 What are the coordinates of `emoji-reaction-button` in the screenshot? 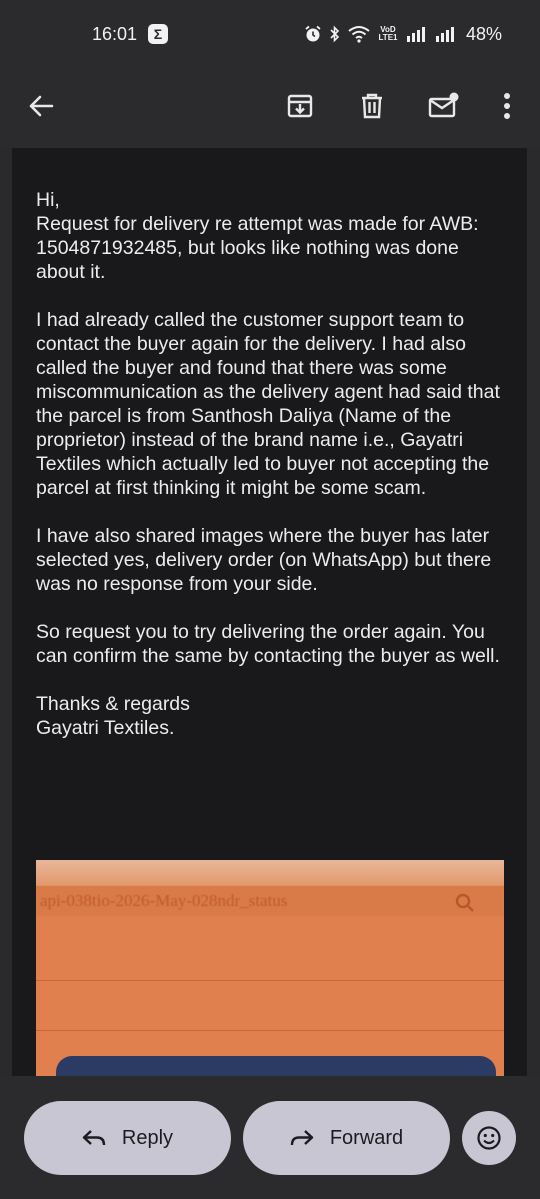 It's located at (489, 1138).